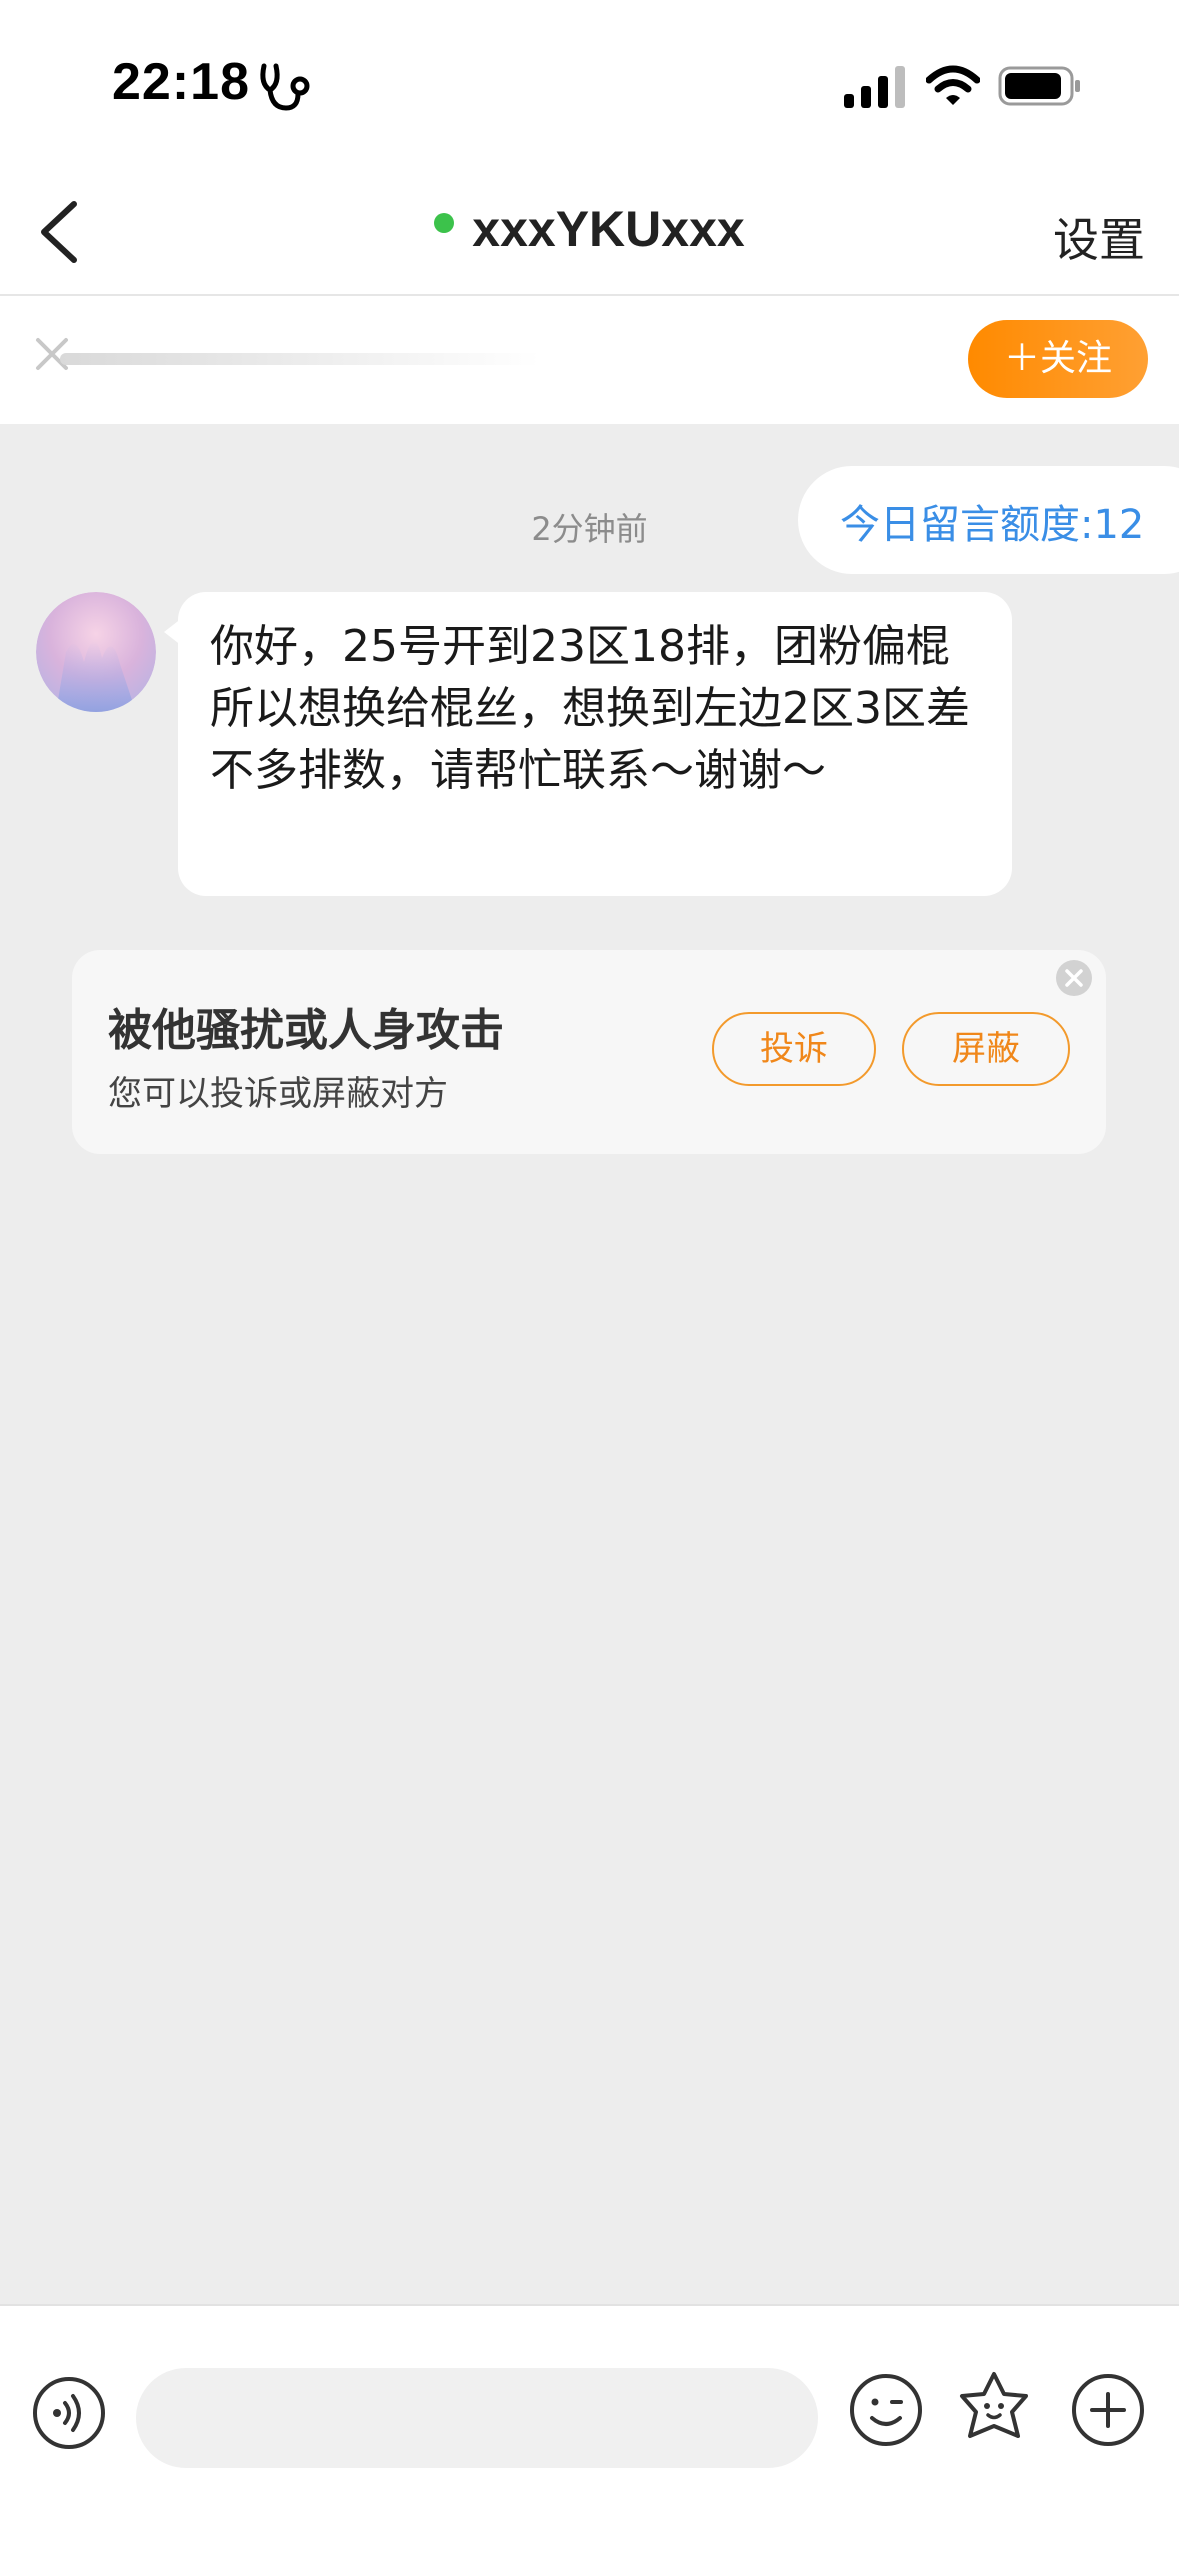  Describe the element at coordinates (1058, 359) in the screenshot. I see `follow-button: ＋关注` at that location.